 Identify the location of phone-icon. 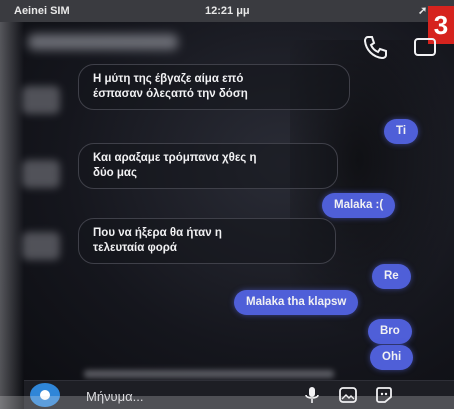
(375, 47).